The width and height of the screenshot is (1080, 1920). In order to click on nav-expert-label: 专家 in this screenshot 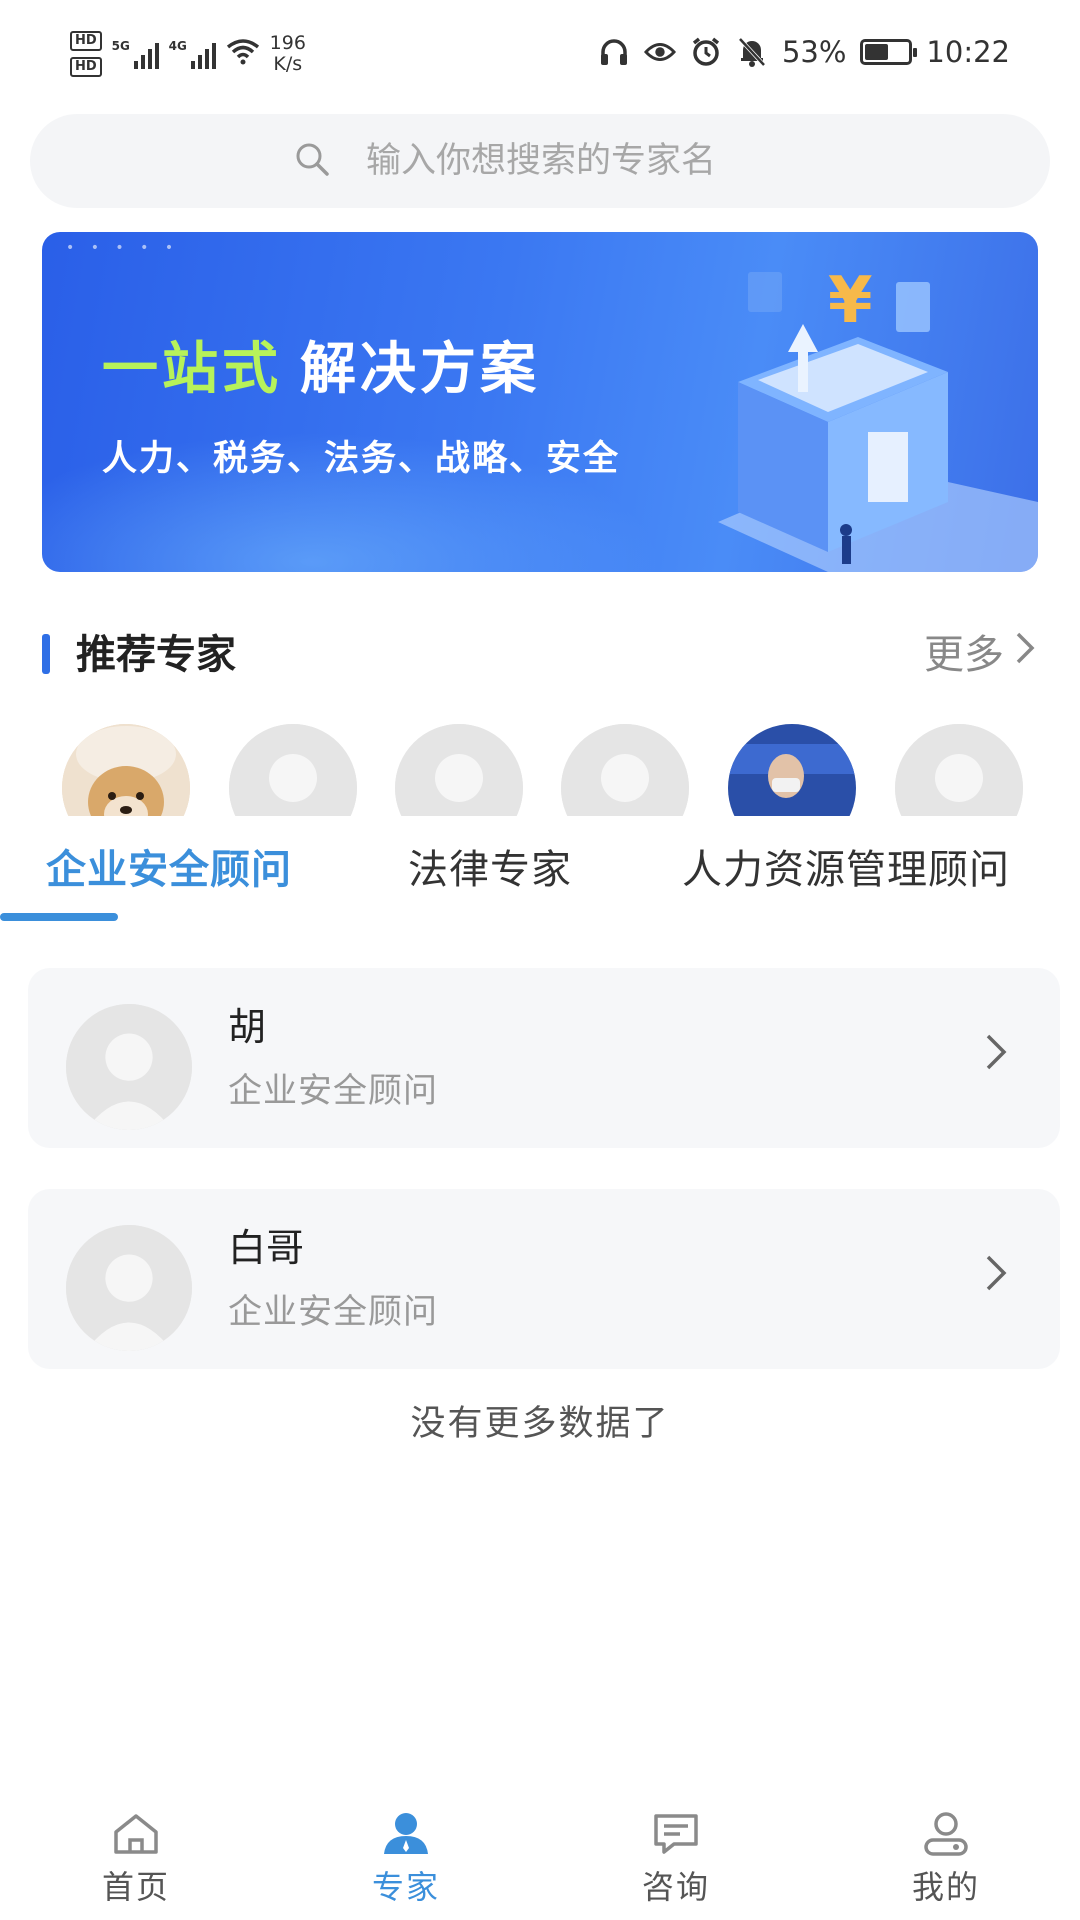, I will do `click(405, 1887)`.